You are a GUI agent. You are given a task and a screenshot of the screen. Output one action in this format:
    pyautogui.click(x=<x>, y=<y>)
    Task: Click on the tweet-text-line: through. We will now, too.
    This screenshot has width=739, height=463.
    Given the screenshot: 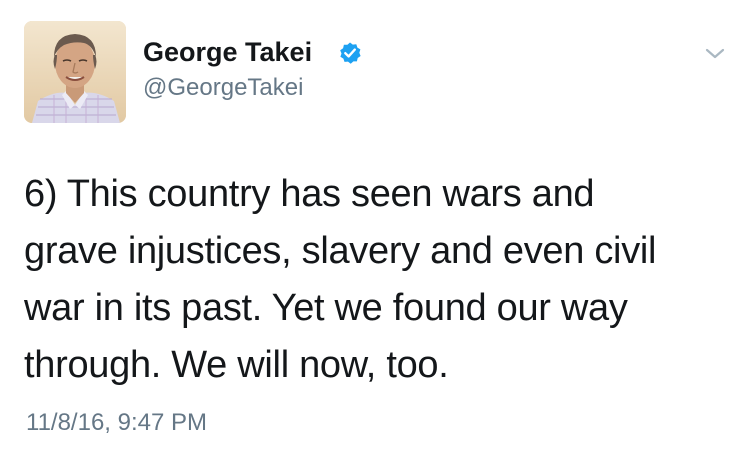 What is the action you would take?
    pyautogui.click(x=236, y=365)
    